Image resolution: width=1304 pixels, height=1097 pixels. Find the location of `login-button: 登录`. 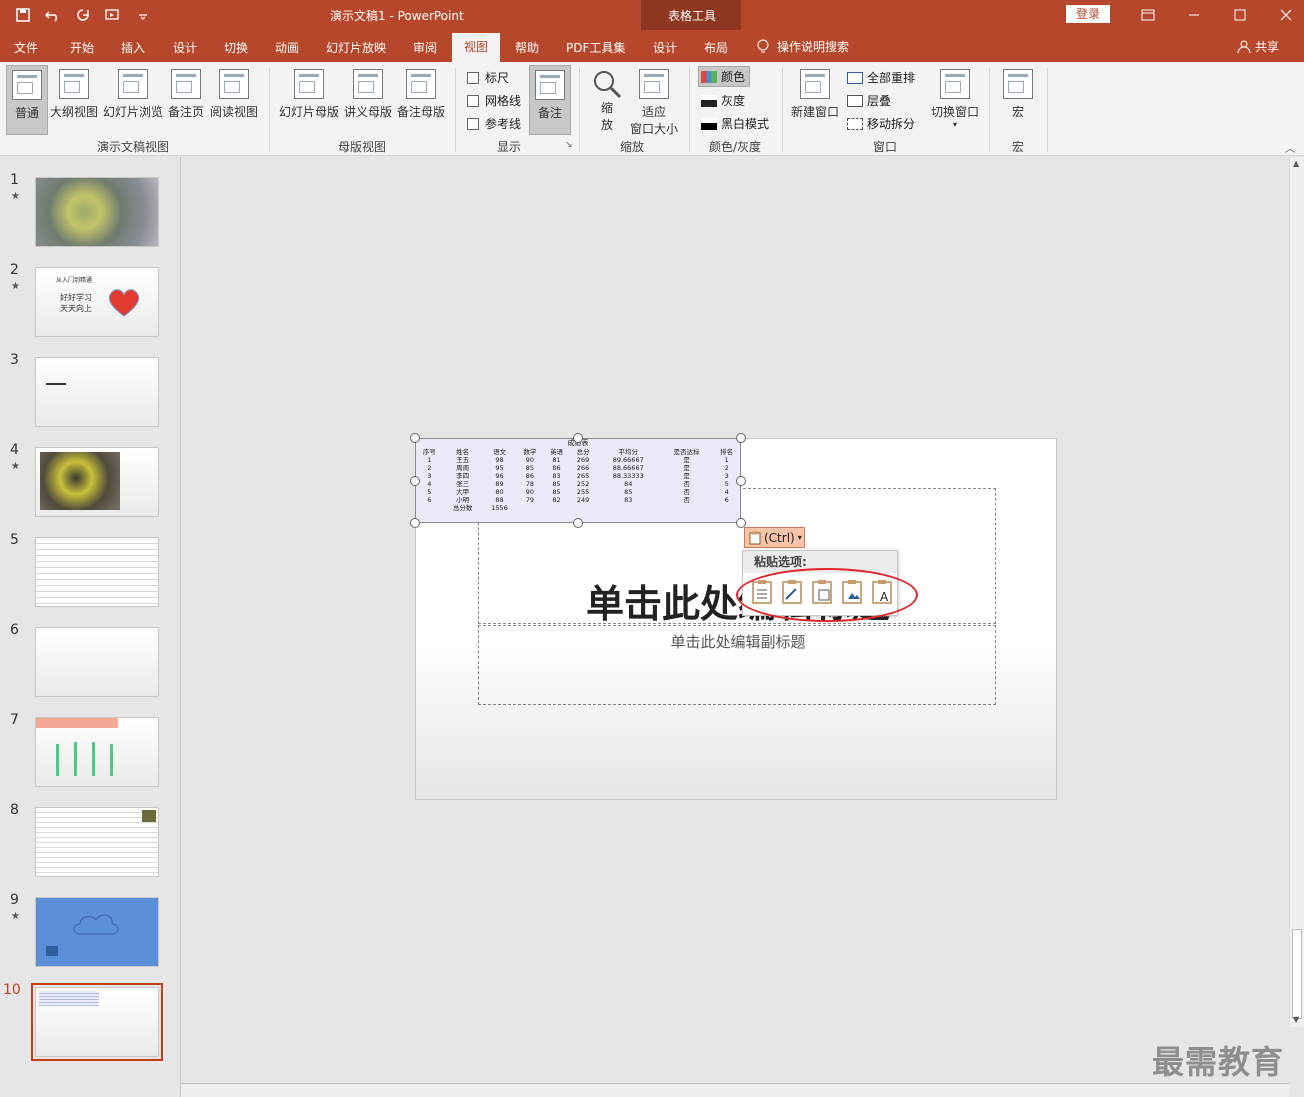

login-button: 登录 is located at coordinates (1088, 14).